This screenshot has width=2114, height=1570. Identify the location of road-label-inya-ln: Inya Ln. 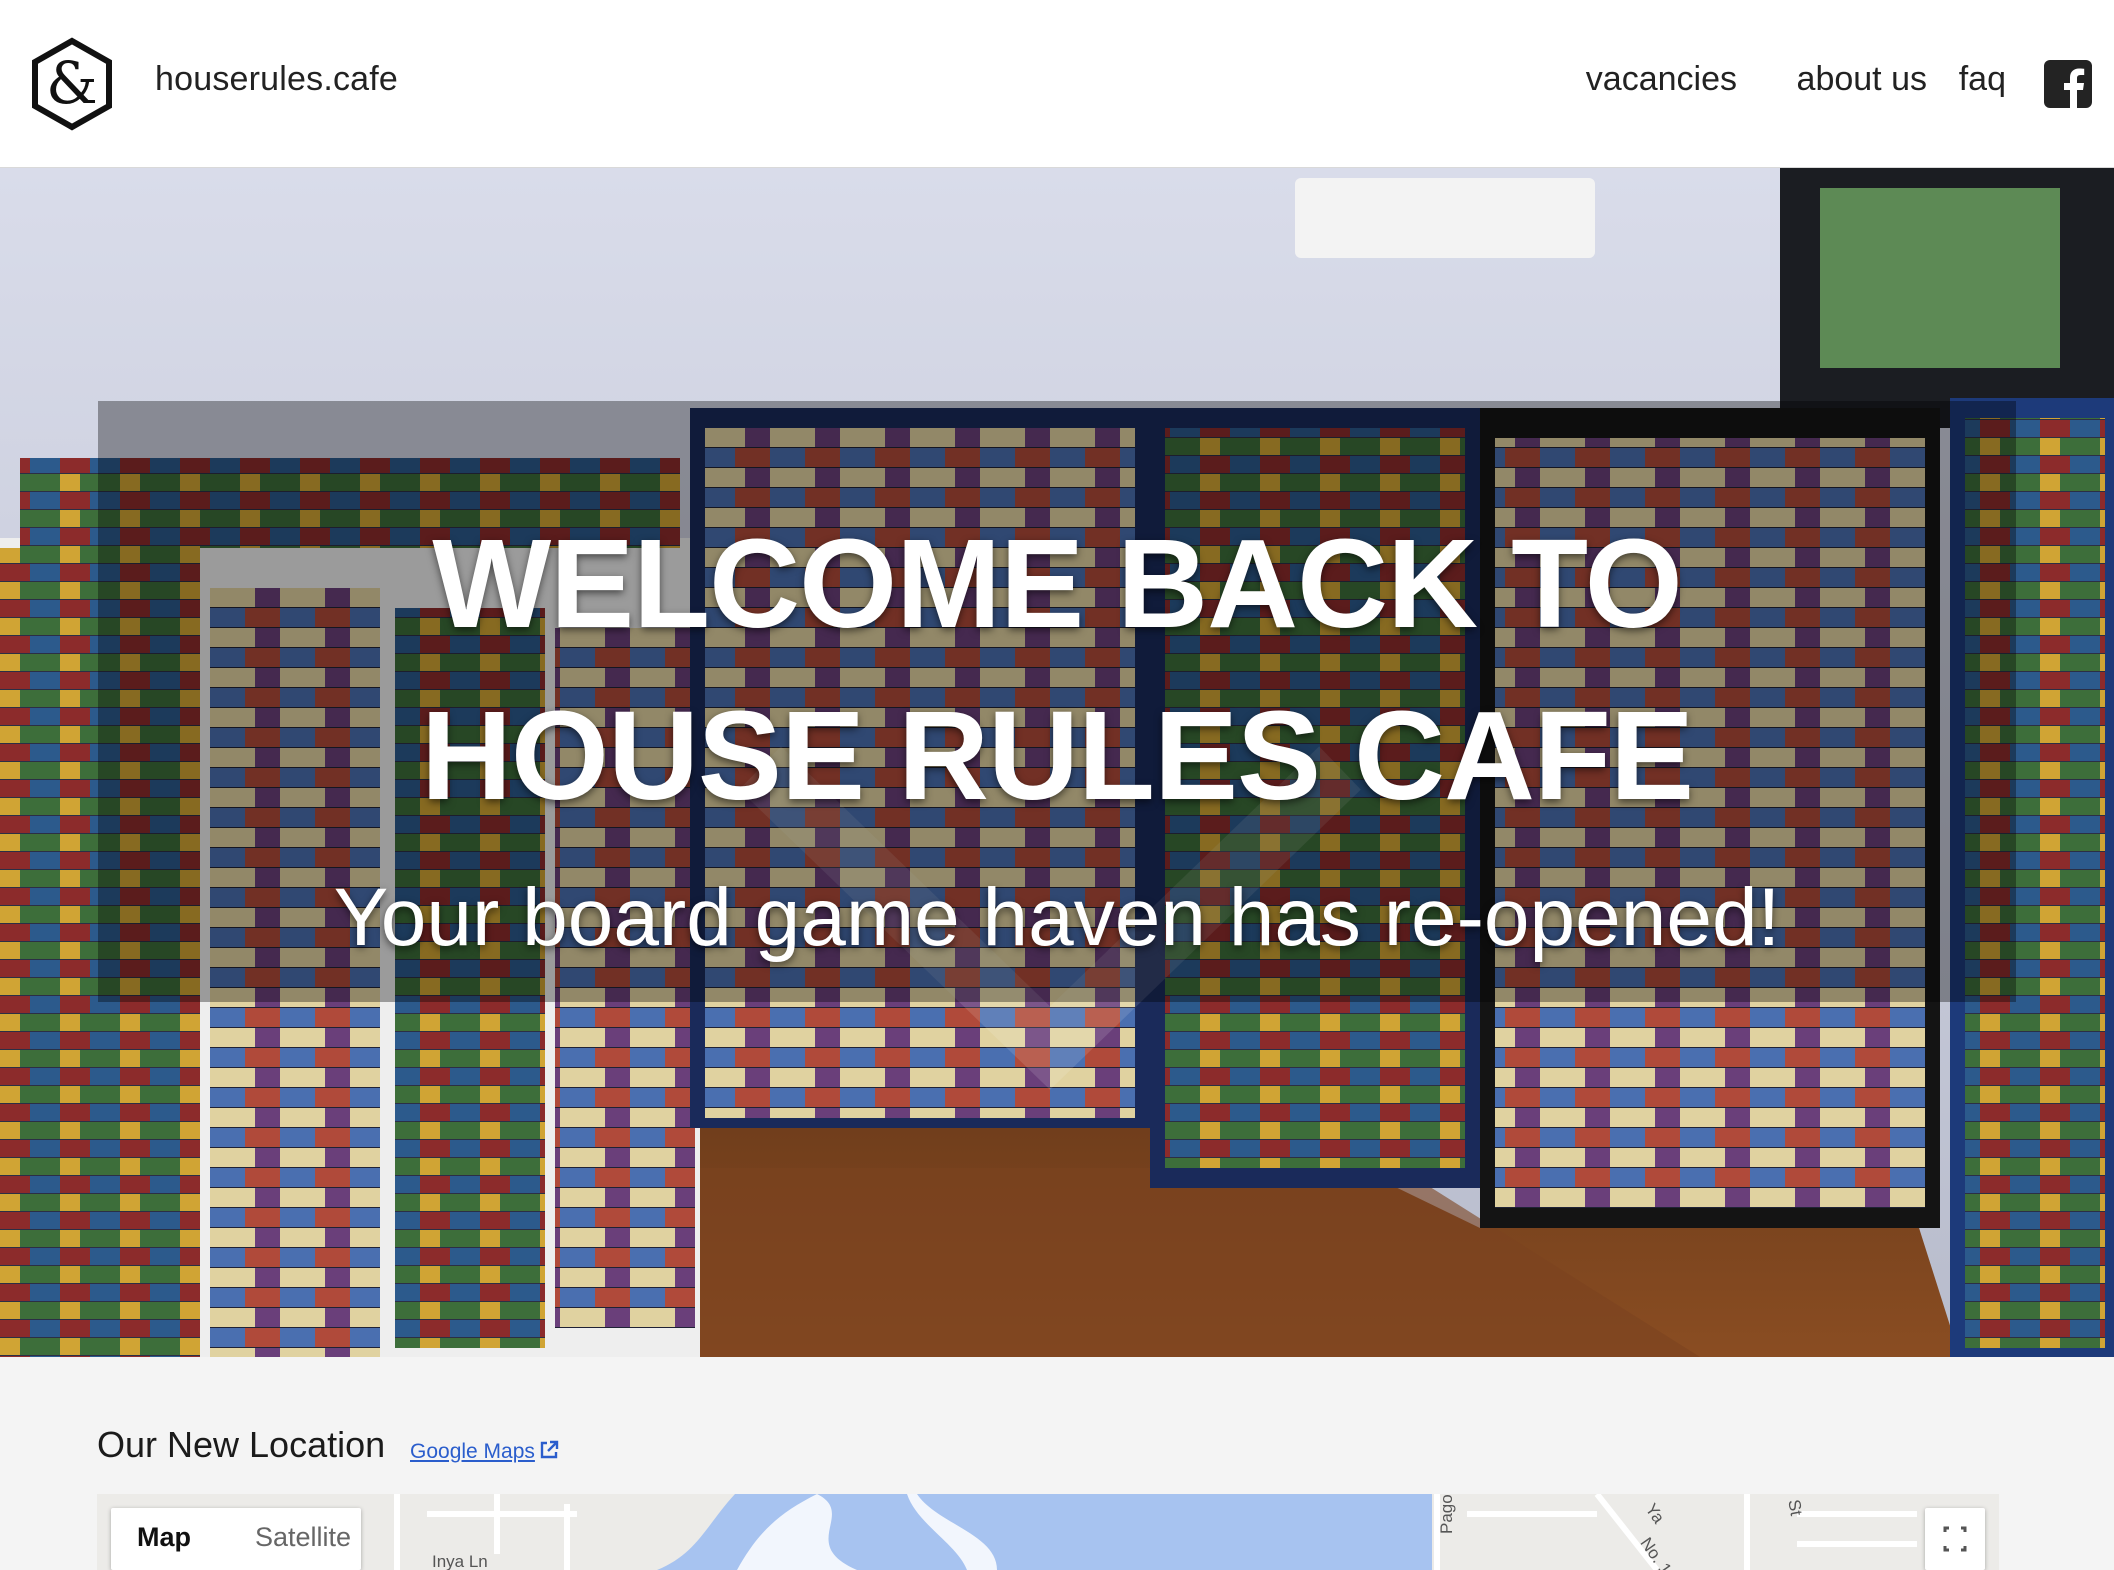
(460, 1561).